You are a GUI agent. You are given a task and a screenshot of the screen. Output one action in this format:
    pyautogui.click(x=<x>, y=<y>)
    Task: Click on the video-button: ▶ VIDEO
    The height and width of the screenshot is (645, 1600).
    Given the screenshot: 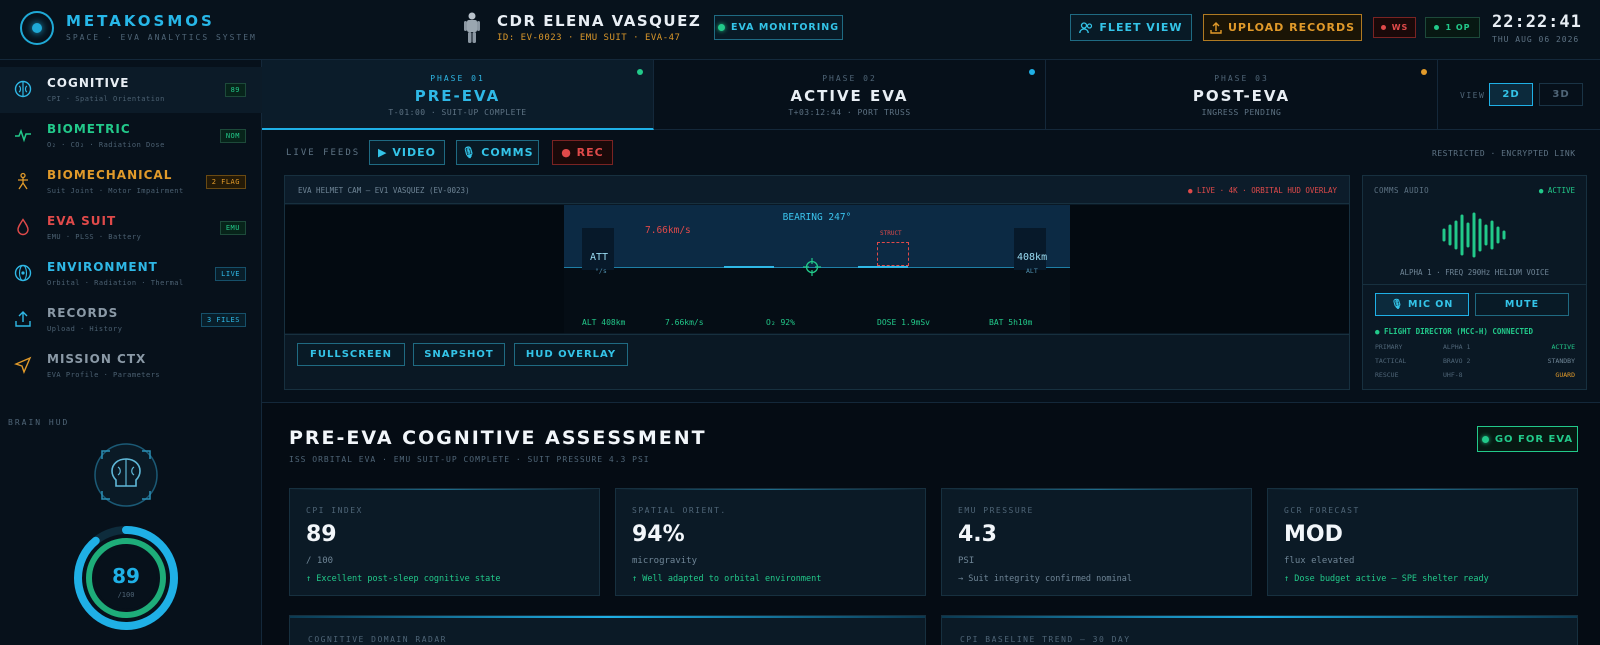 What is the action you would take?
    pyautogui.click(x=407, y=152)
    